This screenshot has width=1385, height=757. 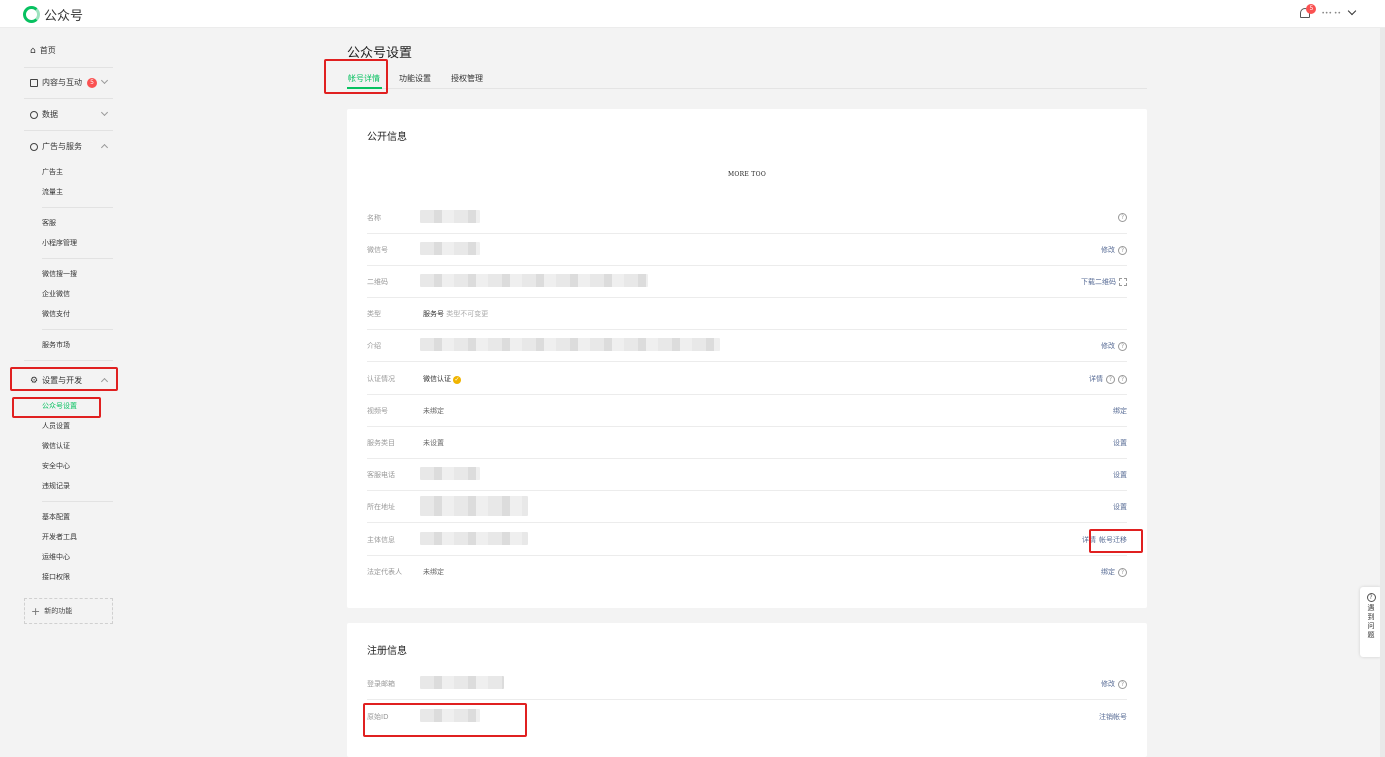 I want to click on download-qrcode-link: 下载二维码, so click(x=1098, y=282).